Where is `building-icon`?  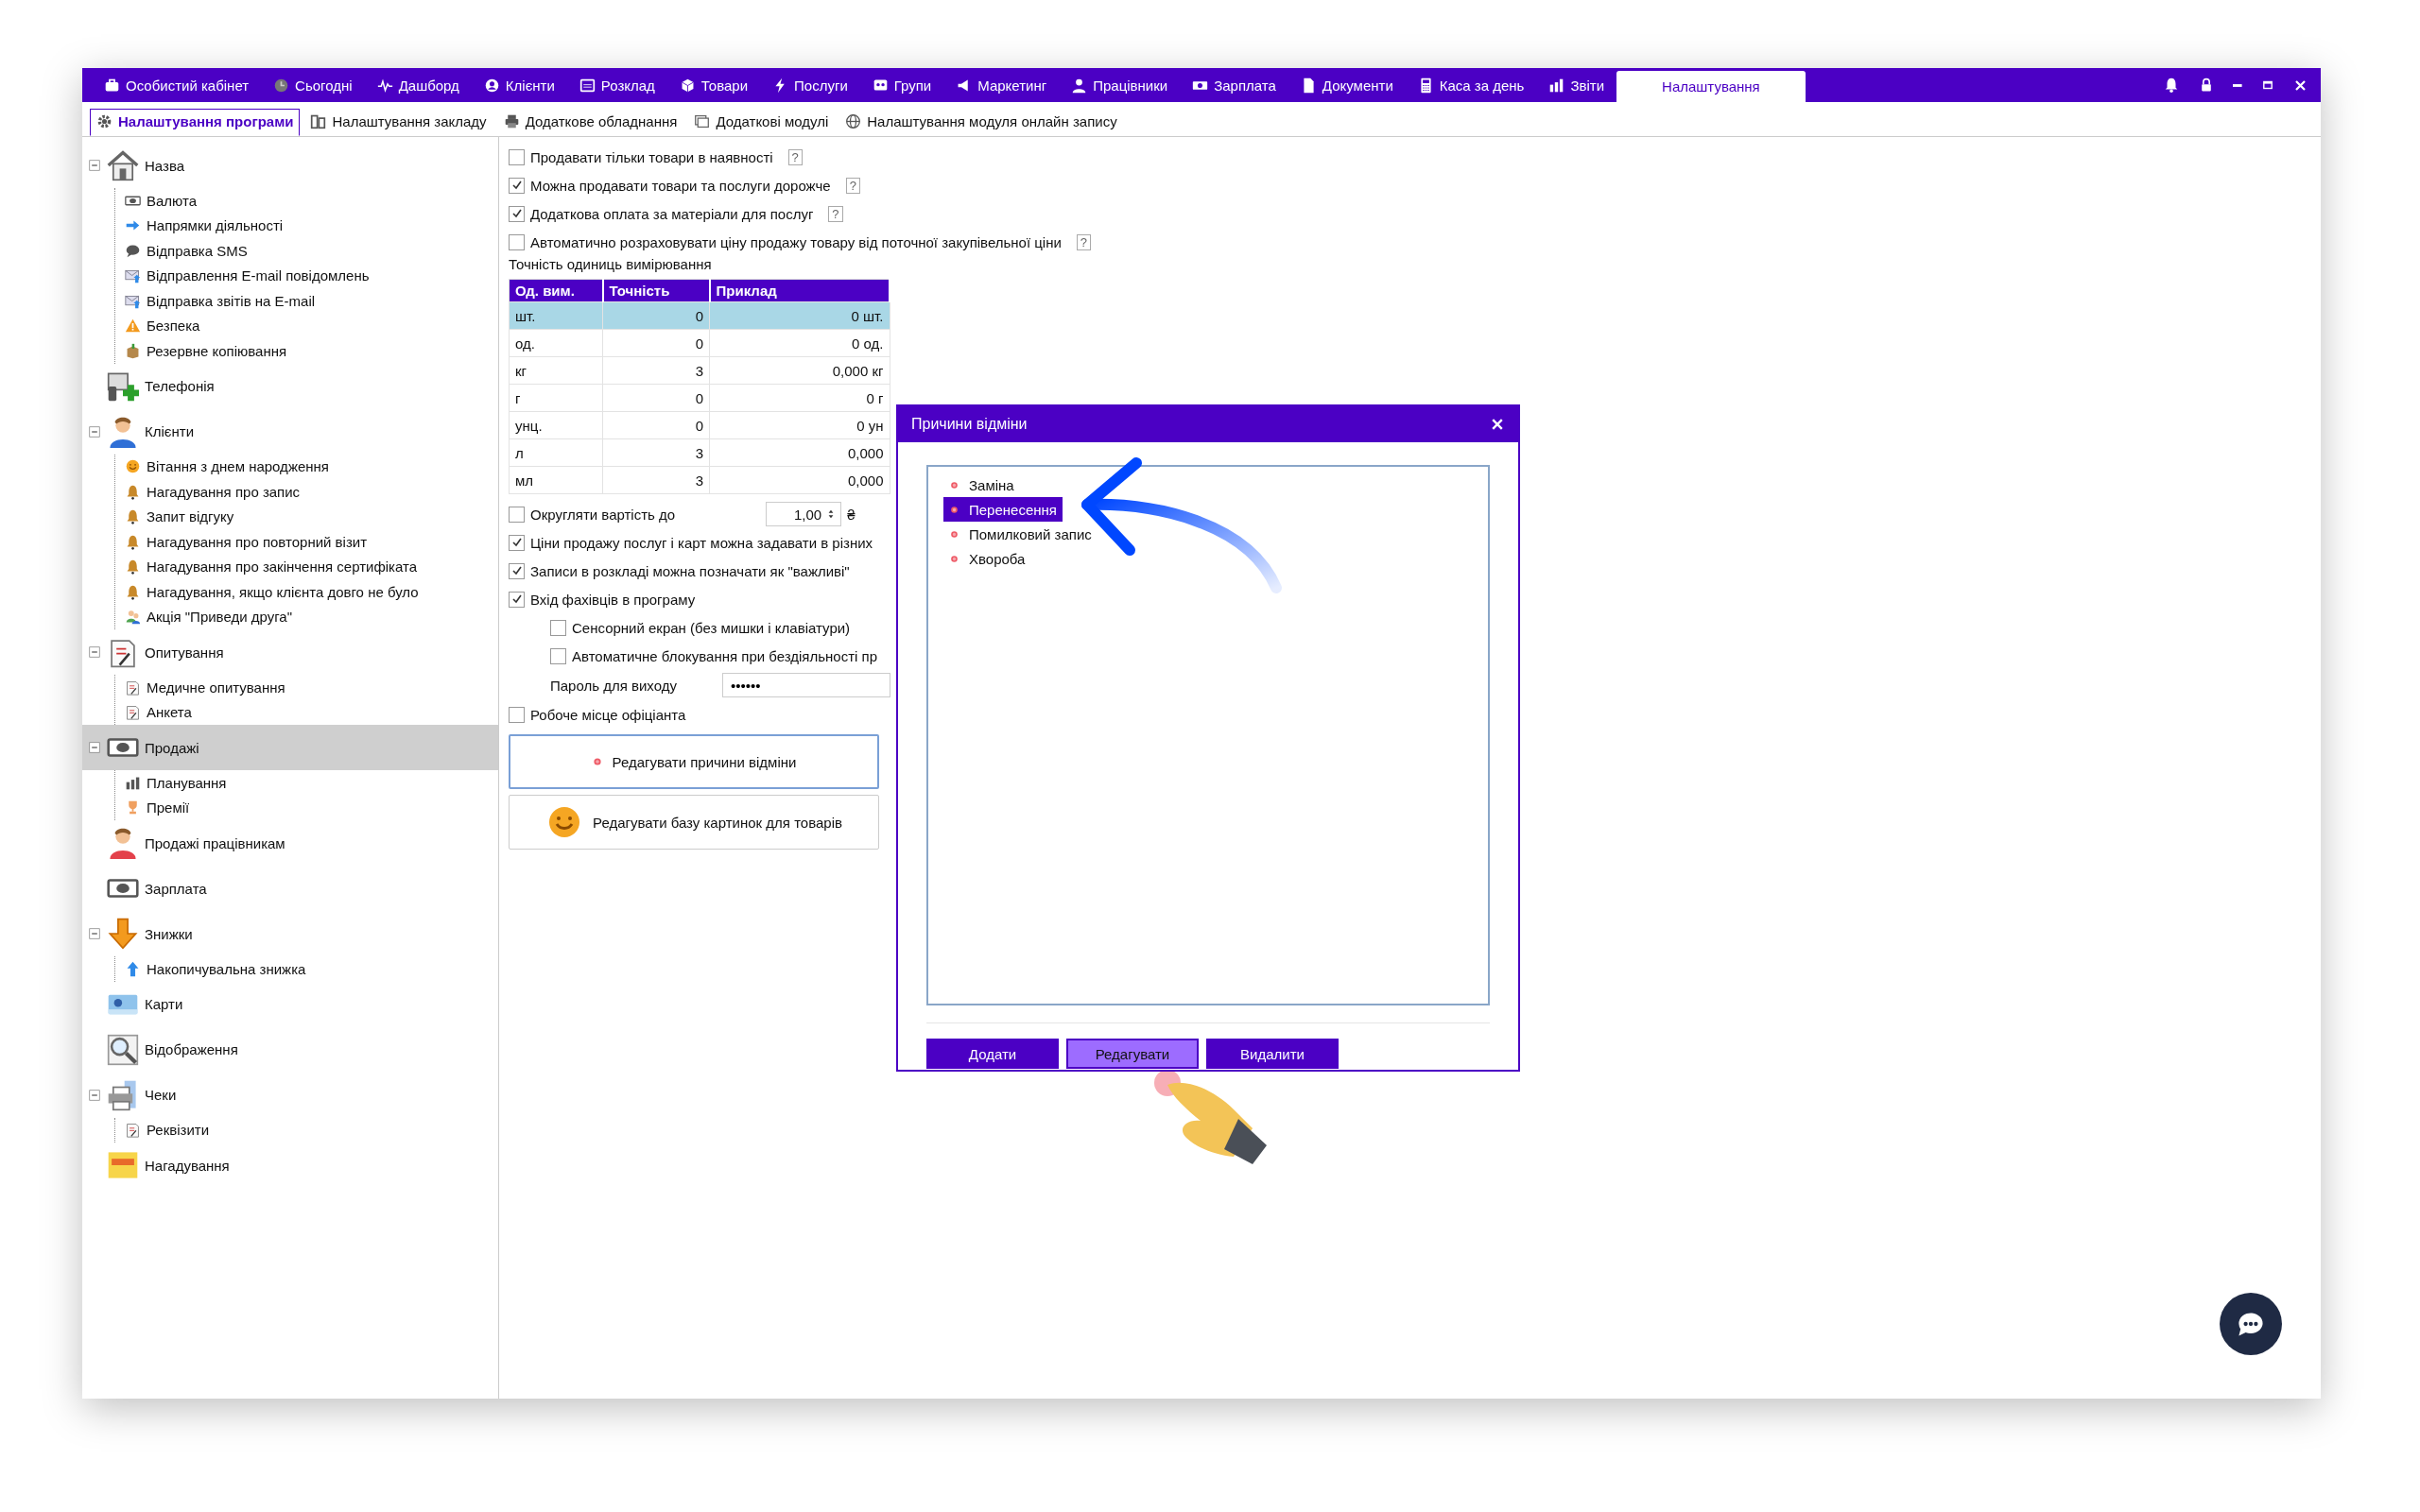
building-icon is located at coordinates (318, 121).